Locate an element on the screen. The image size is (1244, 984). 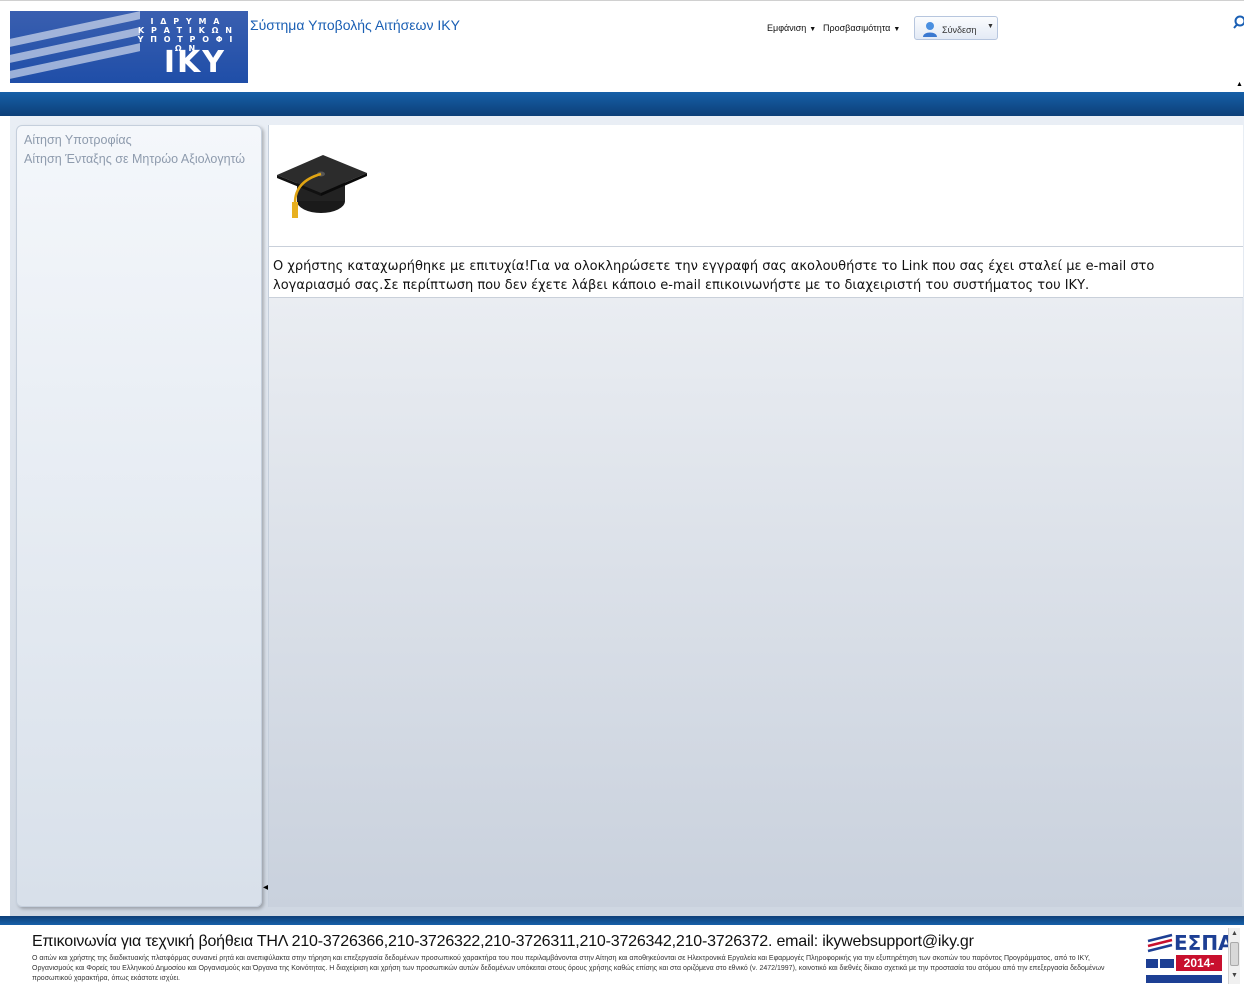
logo-short-name: ΙΚΥ is located at coordinates (194, 62).